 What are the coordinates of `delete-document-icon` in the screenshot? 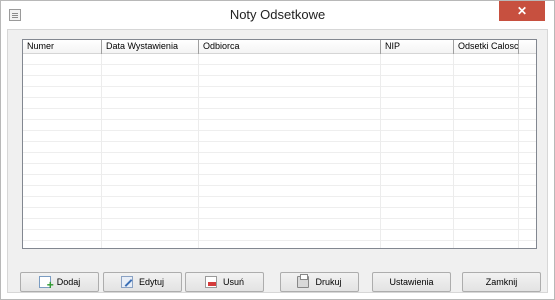 It's located at (210, 282).